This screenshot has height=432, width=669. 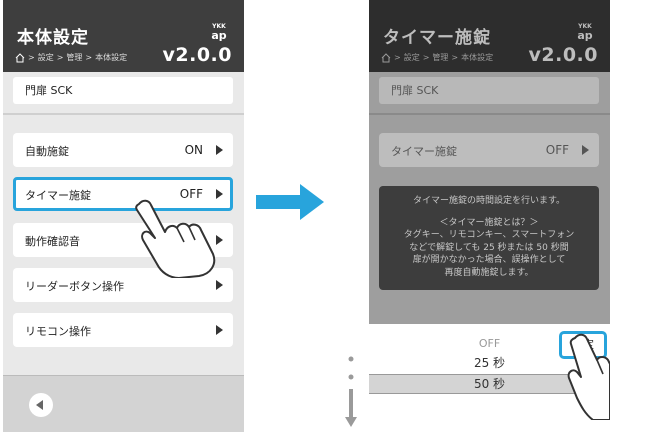 I want to click on scroll-down-icon, so click(x=351, y=391).